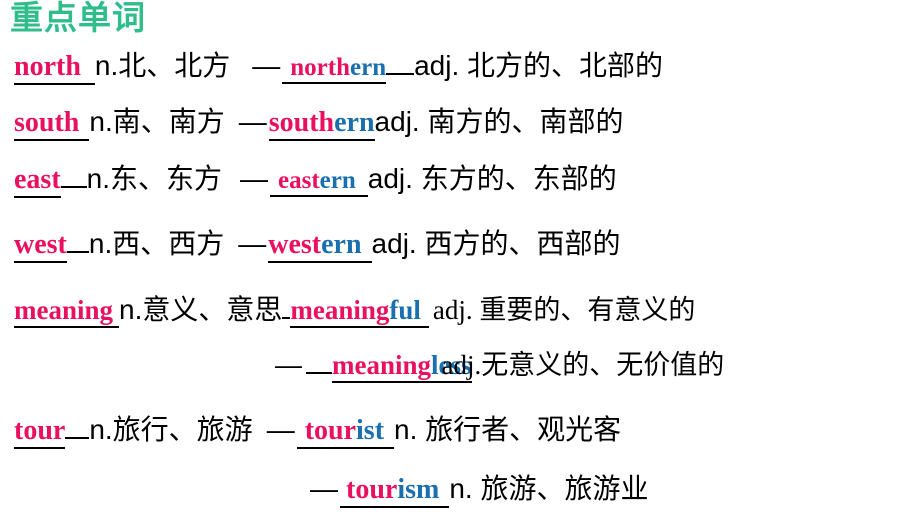 The height and width of the screenshot is (517, 920). Describe the element at coordinates (492, 178) in the screenshot. I see `gloss-eastern-adj: adj. 东方的、东部的` at that location.